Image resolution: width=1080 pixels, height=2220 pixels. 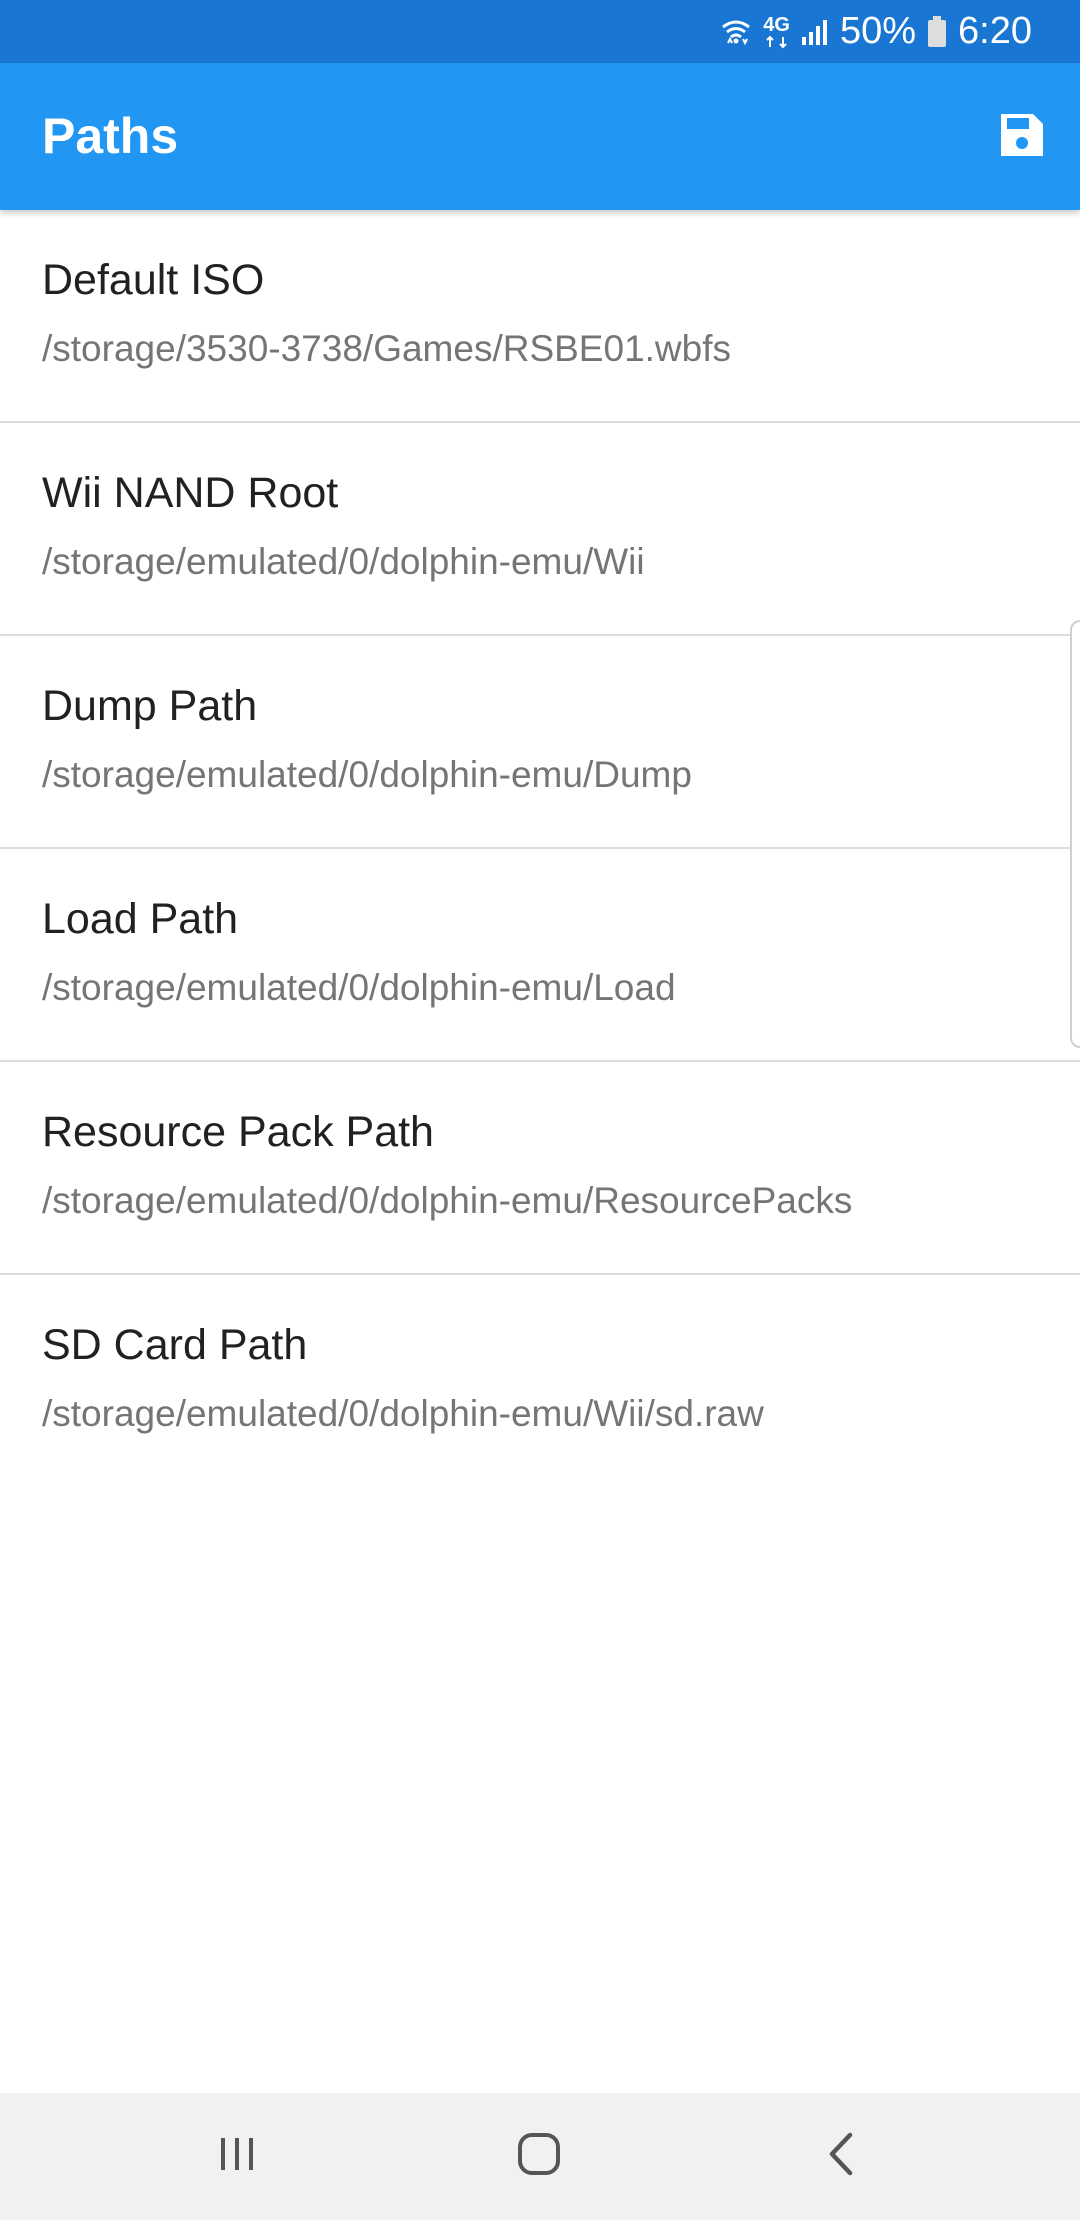 I want to click on home-button, so click(x=539, y=2156).